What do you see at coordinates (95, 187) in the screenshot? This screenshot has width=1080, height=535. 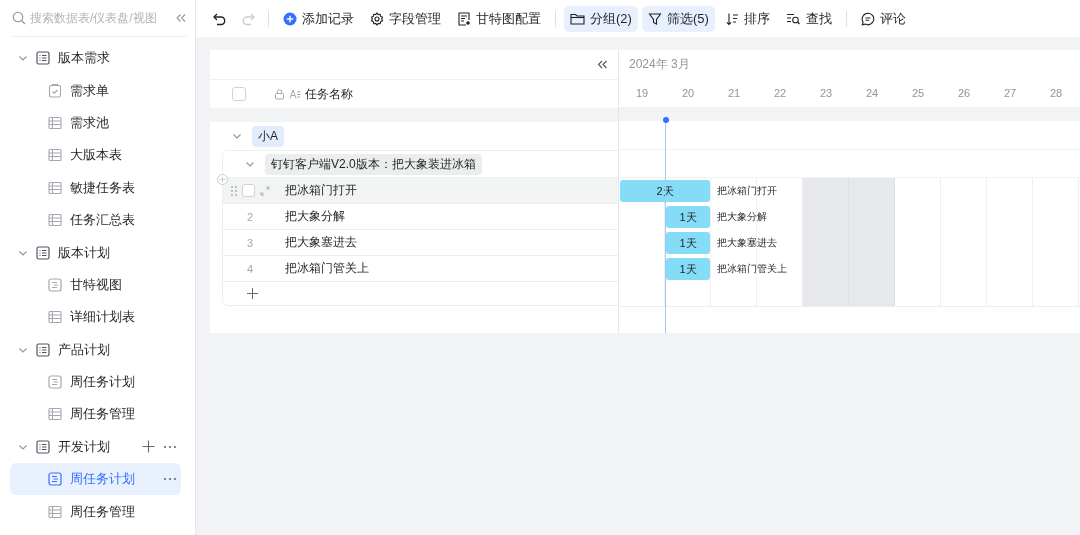 I see `sidebar-item: 敏捷任务表` at bounding box center [95, 187].